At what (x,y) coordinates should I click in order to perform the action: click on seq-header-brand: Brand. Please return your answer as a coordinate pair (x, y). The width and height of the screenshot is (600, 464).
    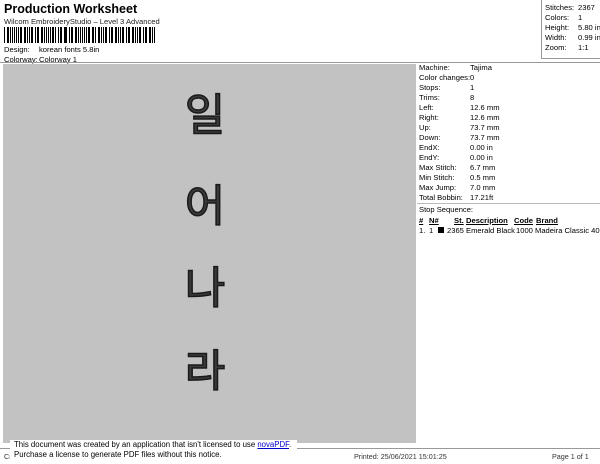
    Looking at the image, I should click on (547, 220).